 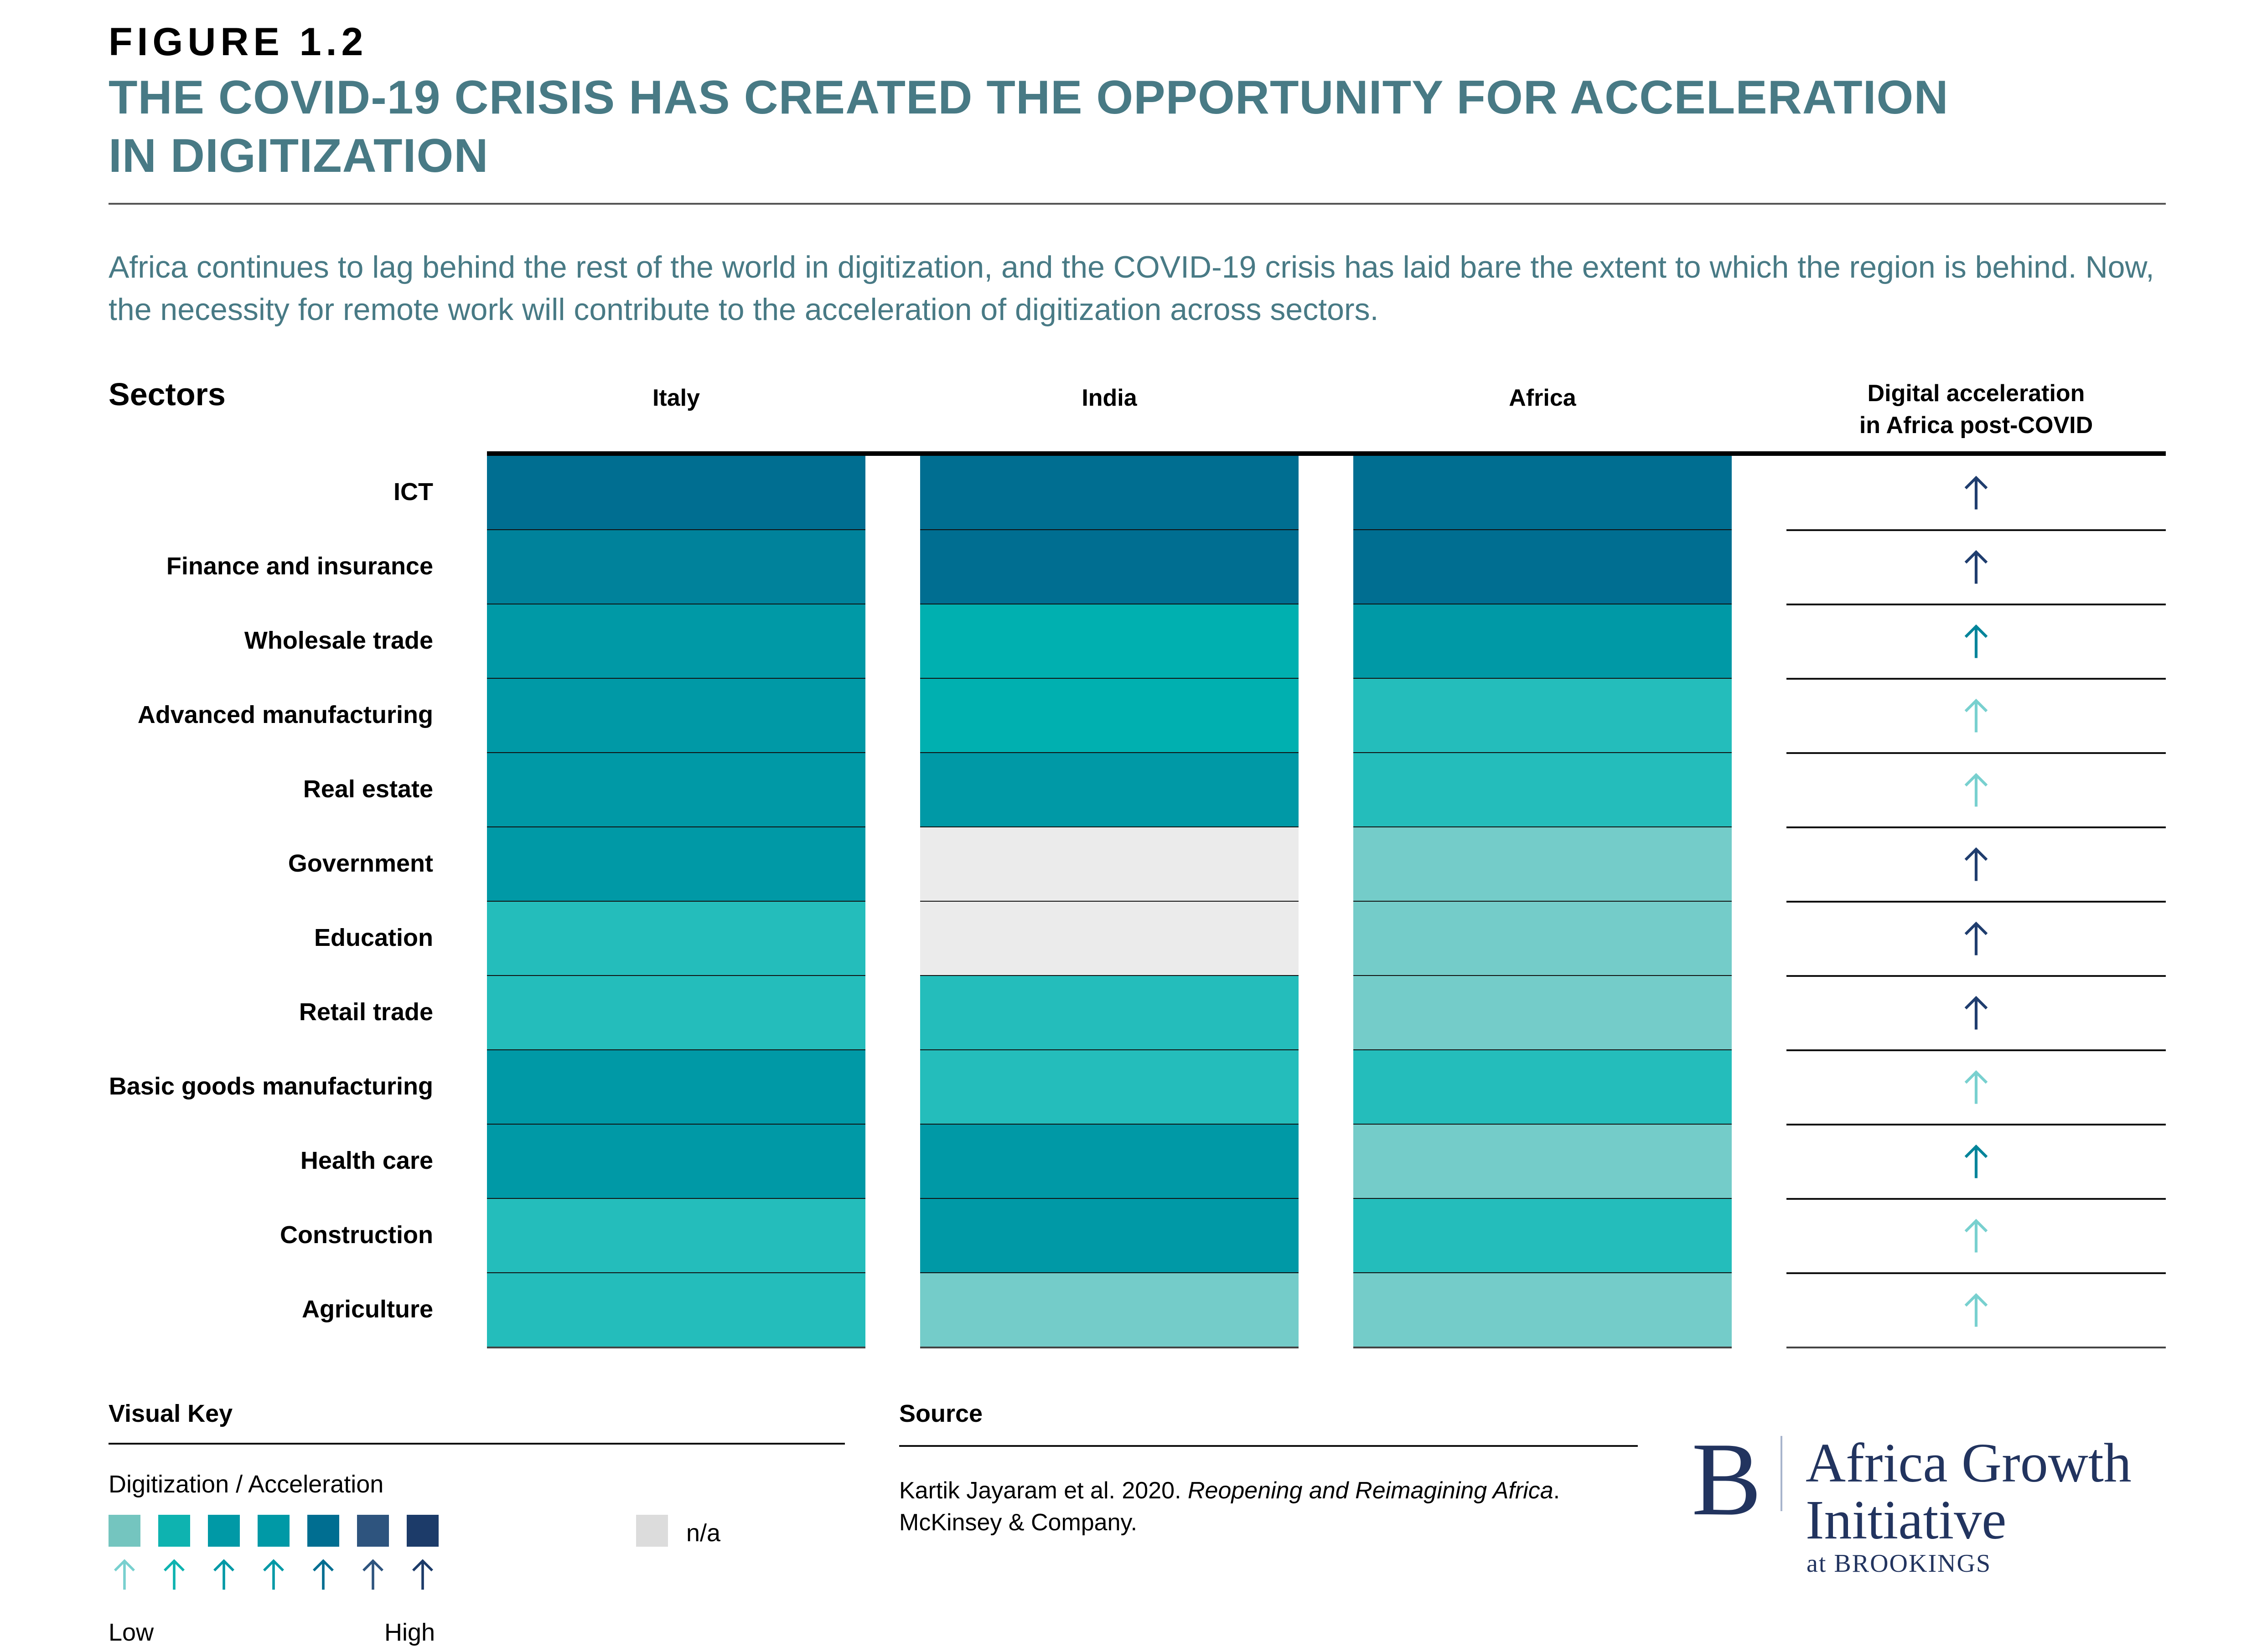 What do you see at coordinates (271, 1086) in the screenshot?
I see `row-label: Basic goods manufacturing` at bounding box center [271, 1086].